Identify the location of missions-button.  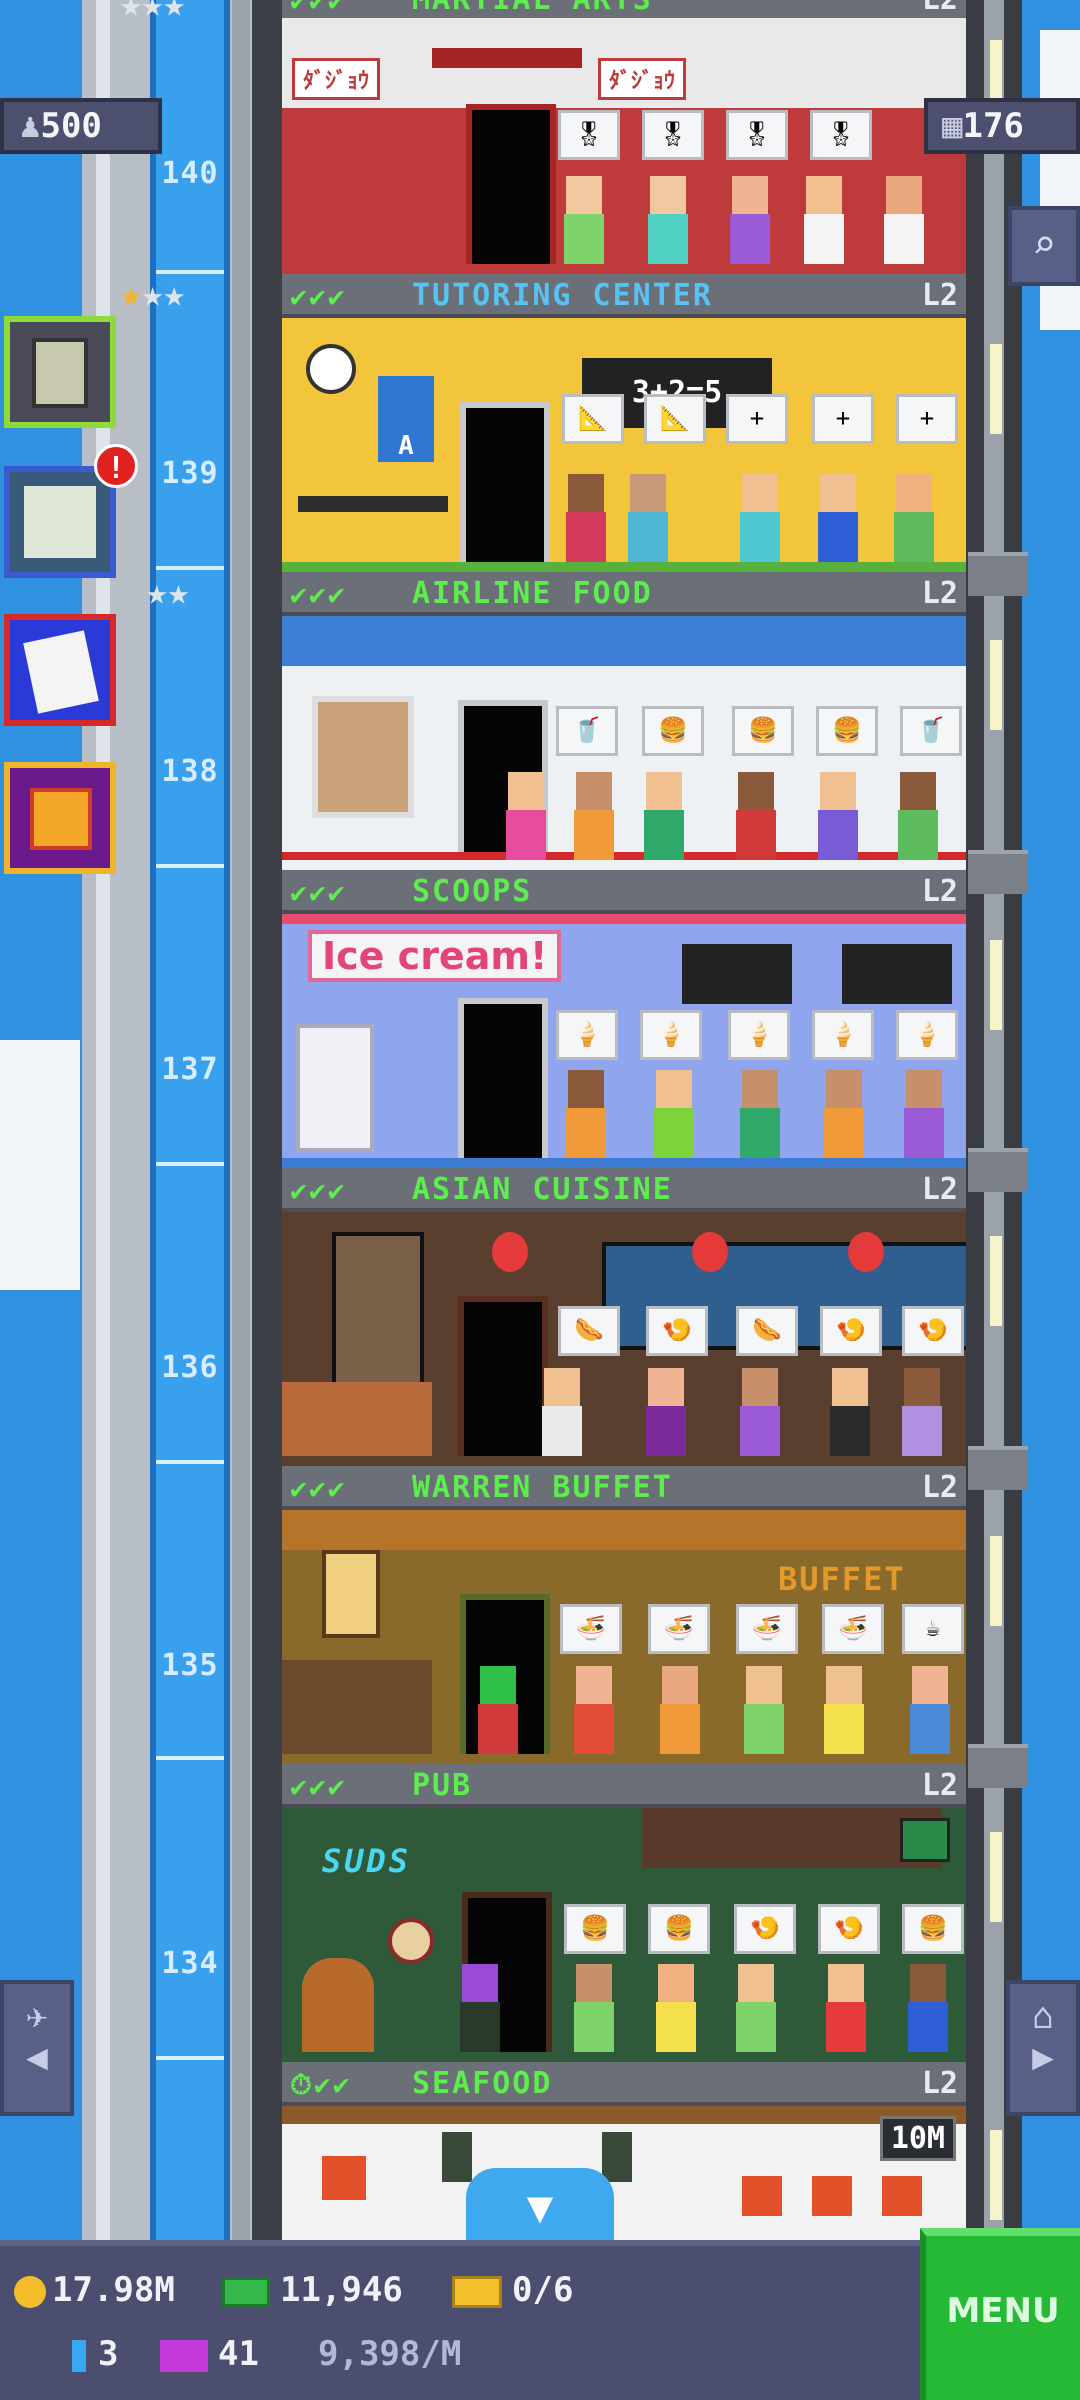
(60, 522).